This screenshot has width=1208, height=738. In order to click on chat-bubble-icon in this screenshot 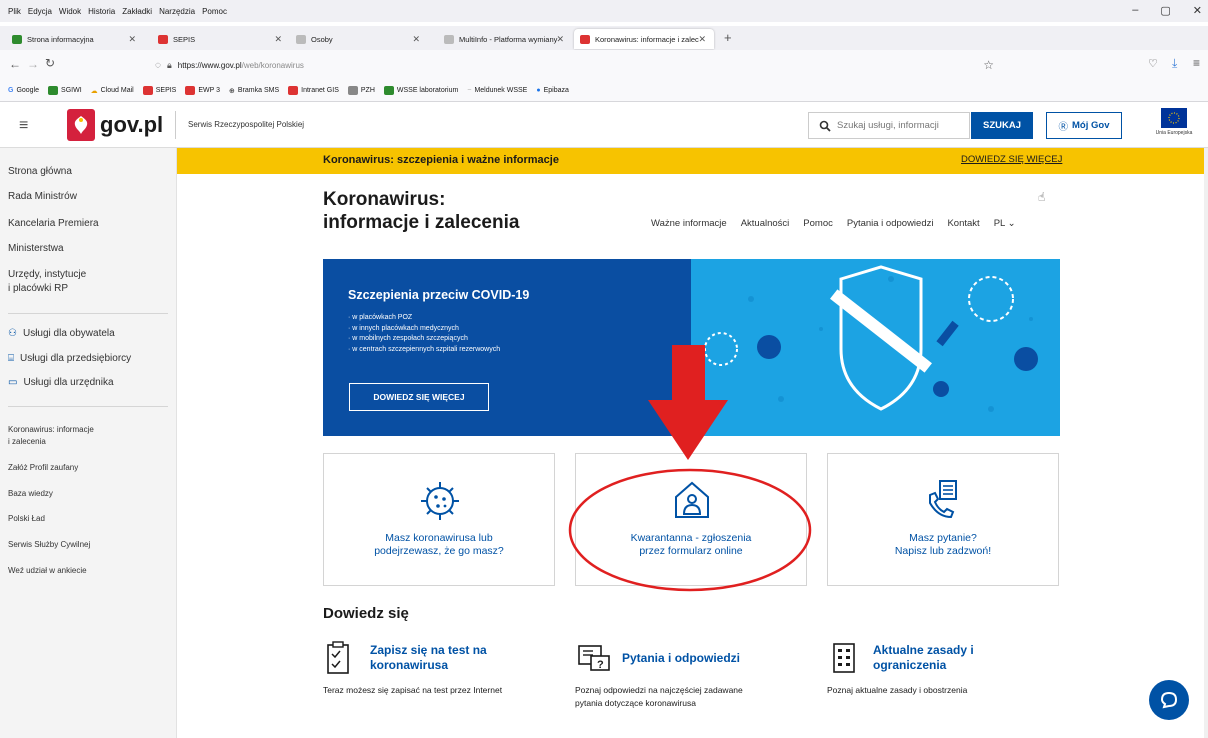, I will do `click(1169, 700)`.